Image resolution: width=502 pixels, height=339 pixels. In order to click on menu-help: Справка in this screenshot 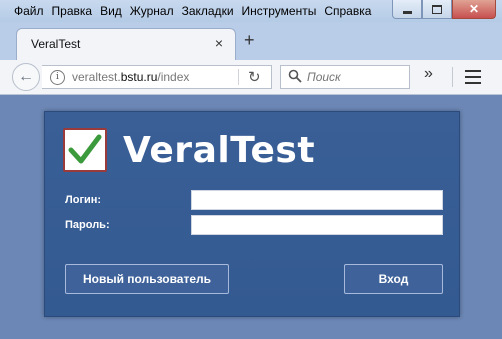, I will do `click(347, 11)`.